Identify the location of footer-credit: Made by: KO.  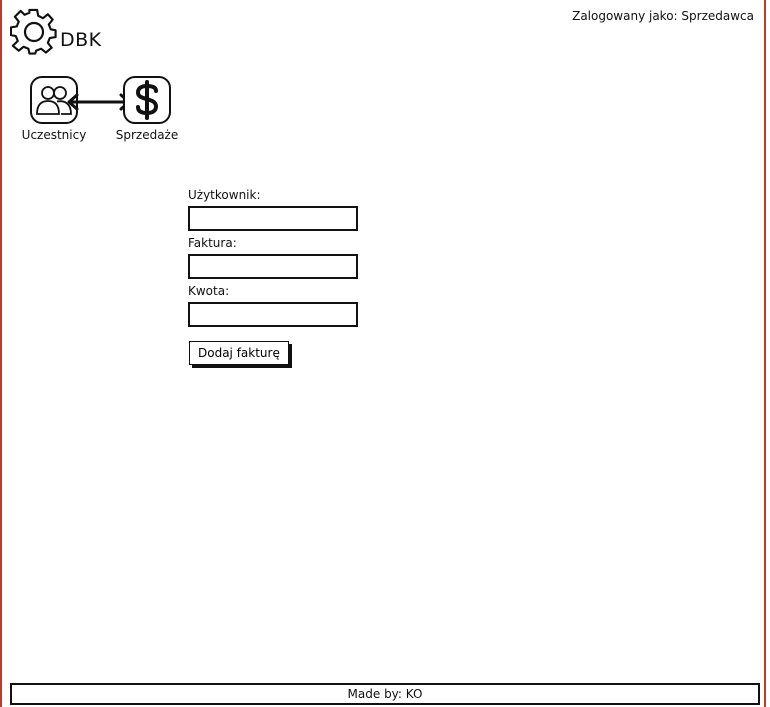
(385, 694).